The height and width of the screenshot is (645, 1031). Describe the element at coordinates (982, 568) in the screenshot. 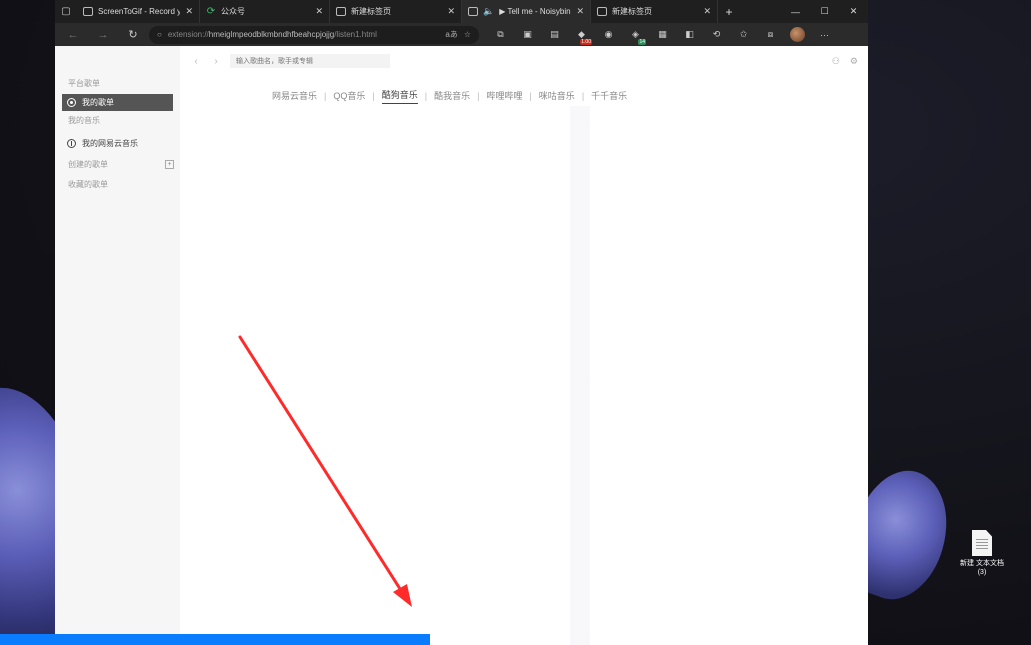

I see `desktop-file-label: 新建 文本文档 (3)` at that location.